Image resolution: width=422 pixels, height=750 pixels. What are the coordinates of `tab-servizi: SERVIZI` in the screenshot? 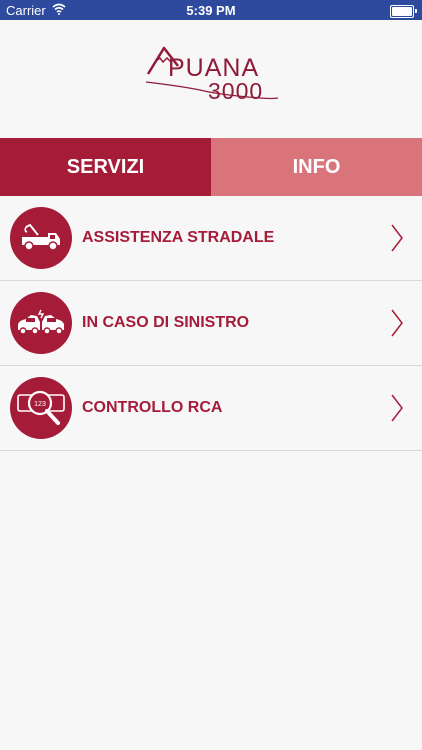 It's located at (105, 167).